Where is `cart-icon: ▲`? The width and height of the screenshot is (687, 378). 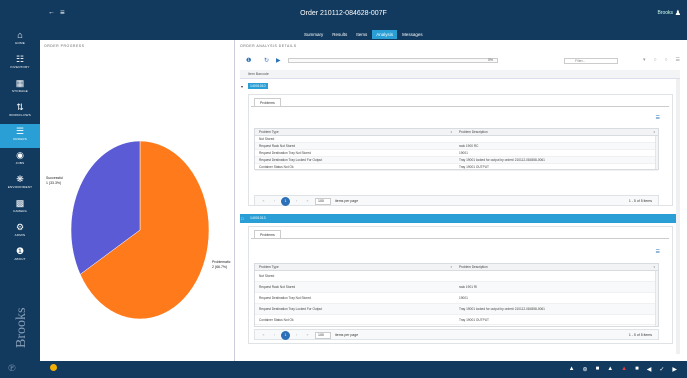
cart-icon: ▲ is located at coordinates (610, 369).